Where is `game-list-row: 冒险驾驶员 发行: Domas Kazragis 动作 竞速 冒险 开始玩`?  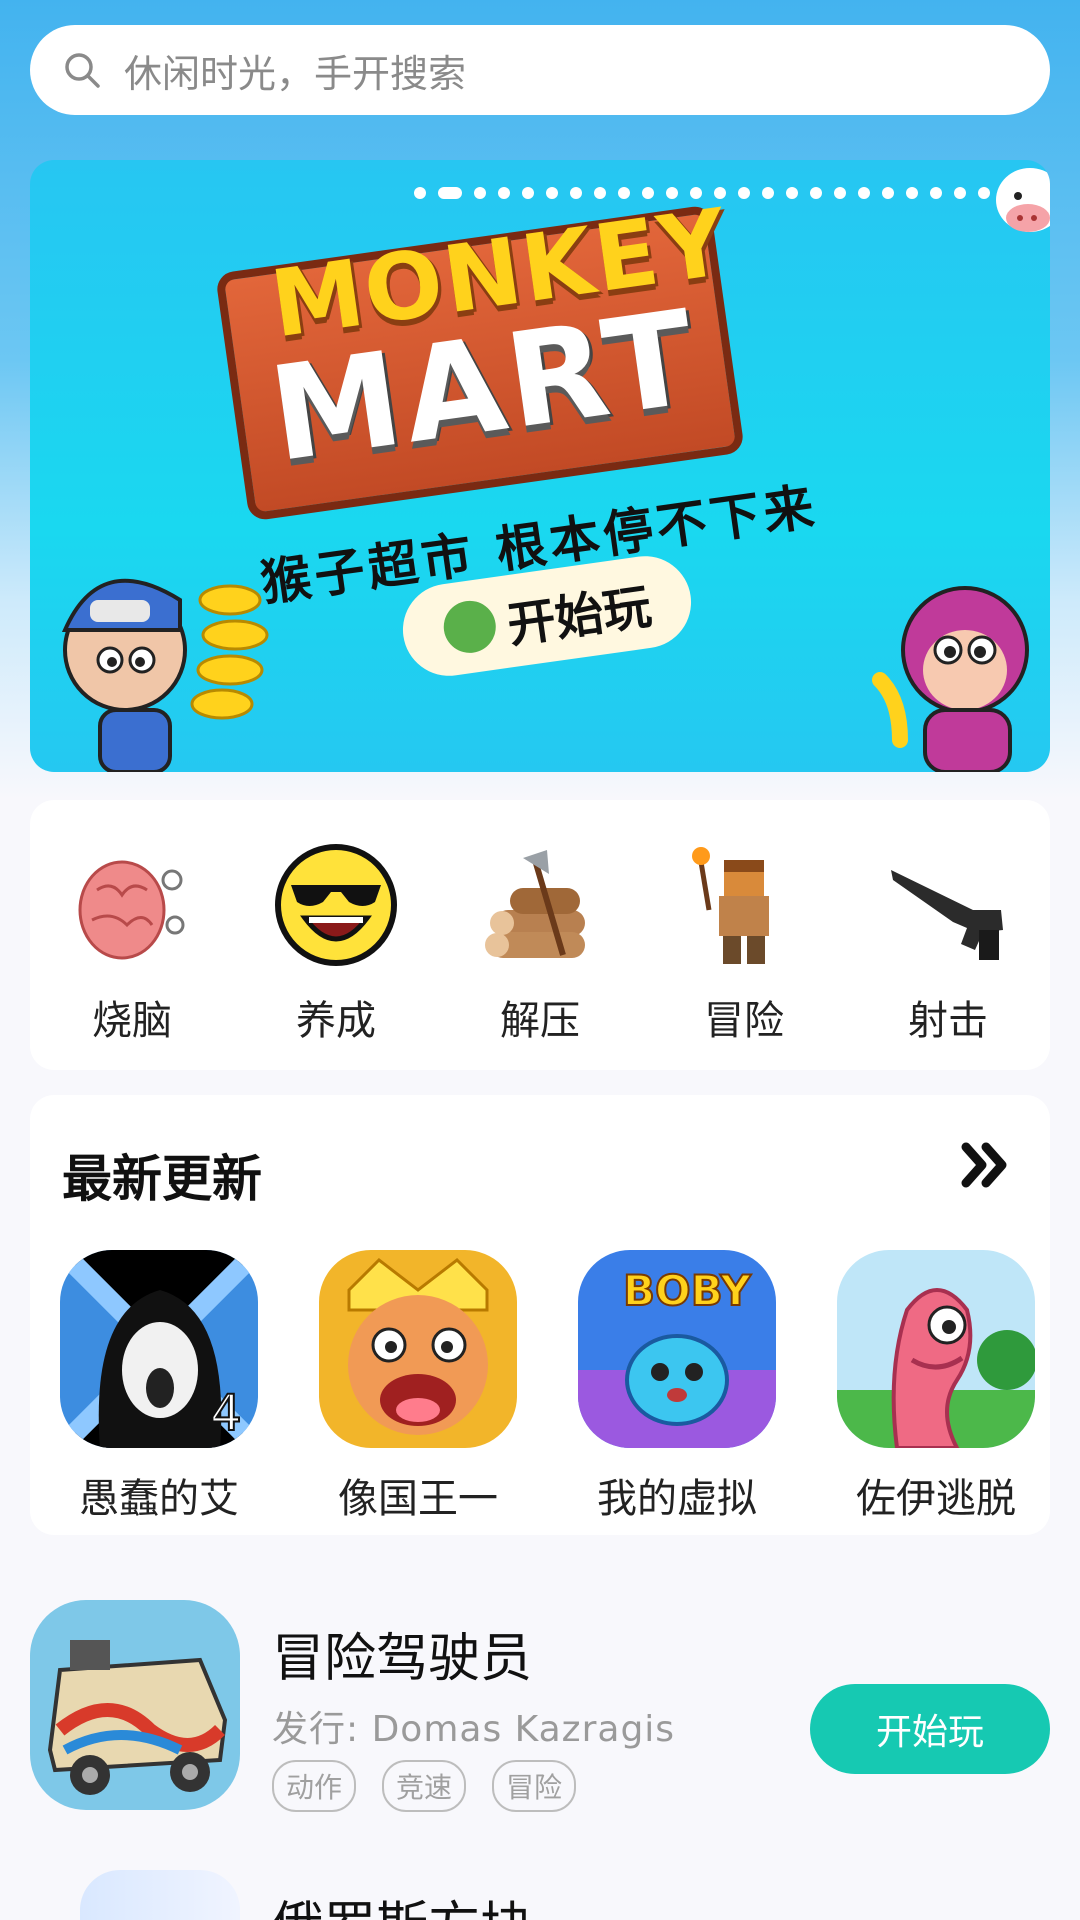 game-list-row: 冒险驾驶员 发行: Domas Kazragis 动作 竞速 冒险 开始玩 is located at coordinates (540, 1710).